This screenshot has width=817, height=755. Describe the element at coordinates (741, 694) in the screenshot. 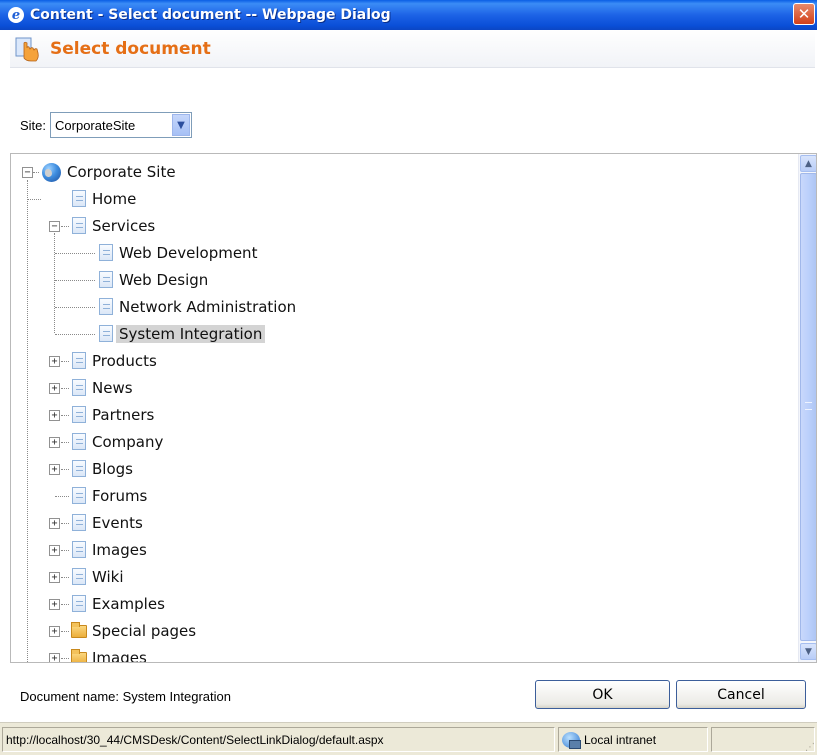

I see `cancel-button: Cancel` at that location.